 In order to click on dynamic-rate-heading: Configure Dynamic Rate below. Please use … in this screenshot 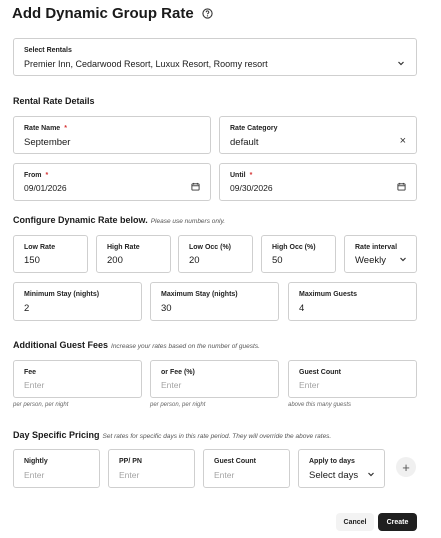, I will do `click(119, 220)`.